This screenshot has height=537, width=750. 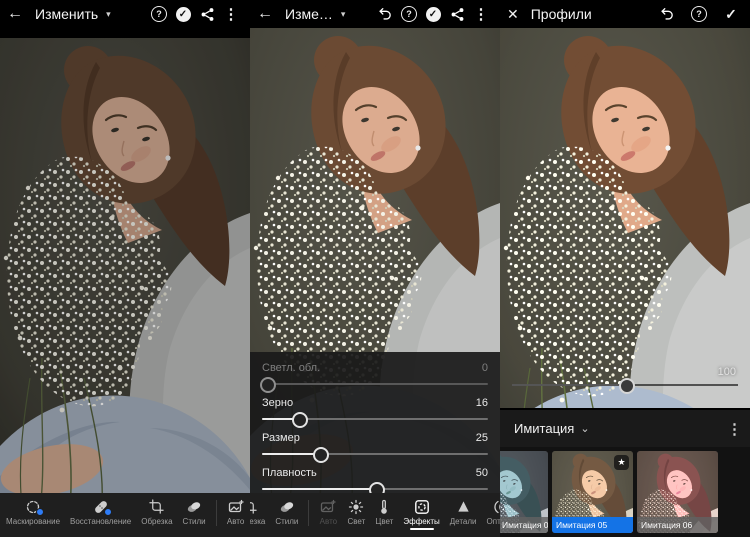 I want to click on tool-light: Свет, so click(x=356, y=514).